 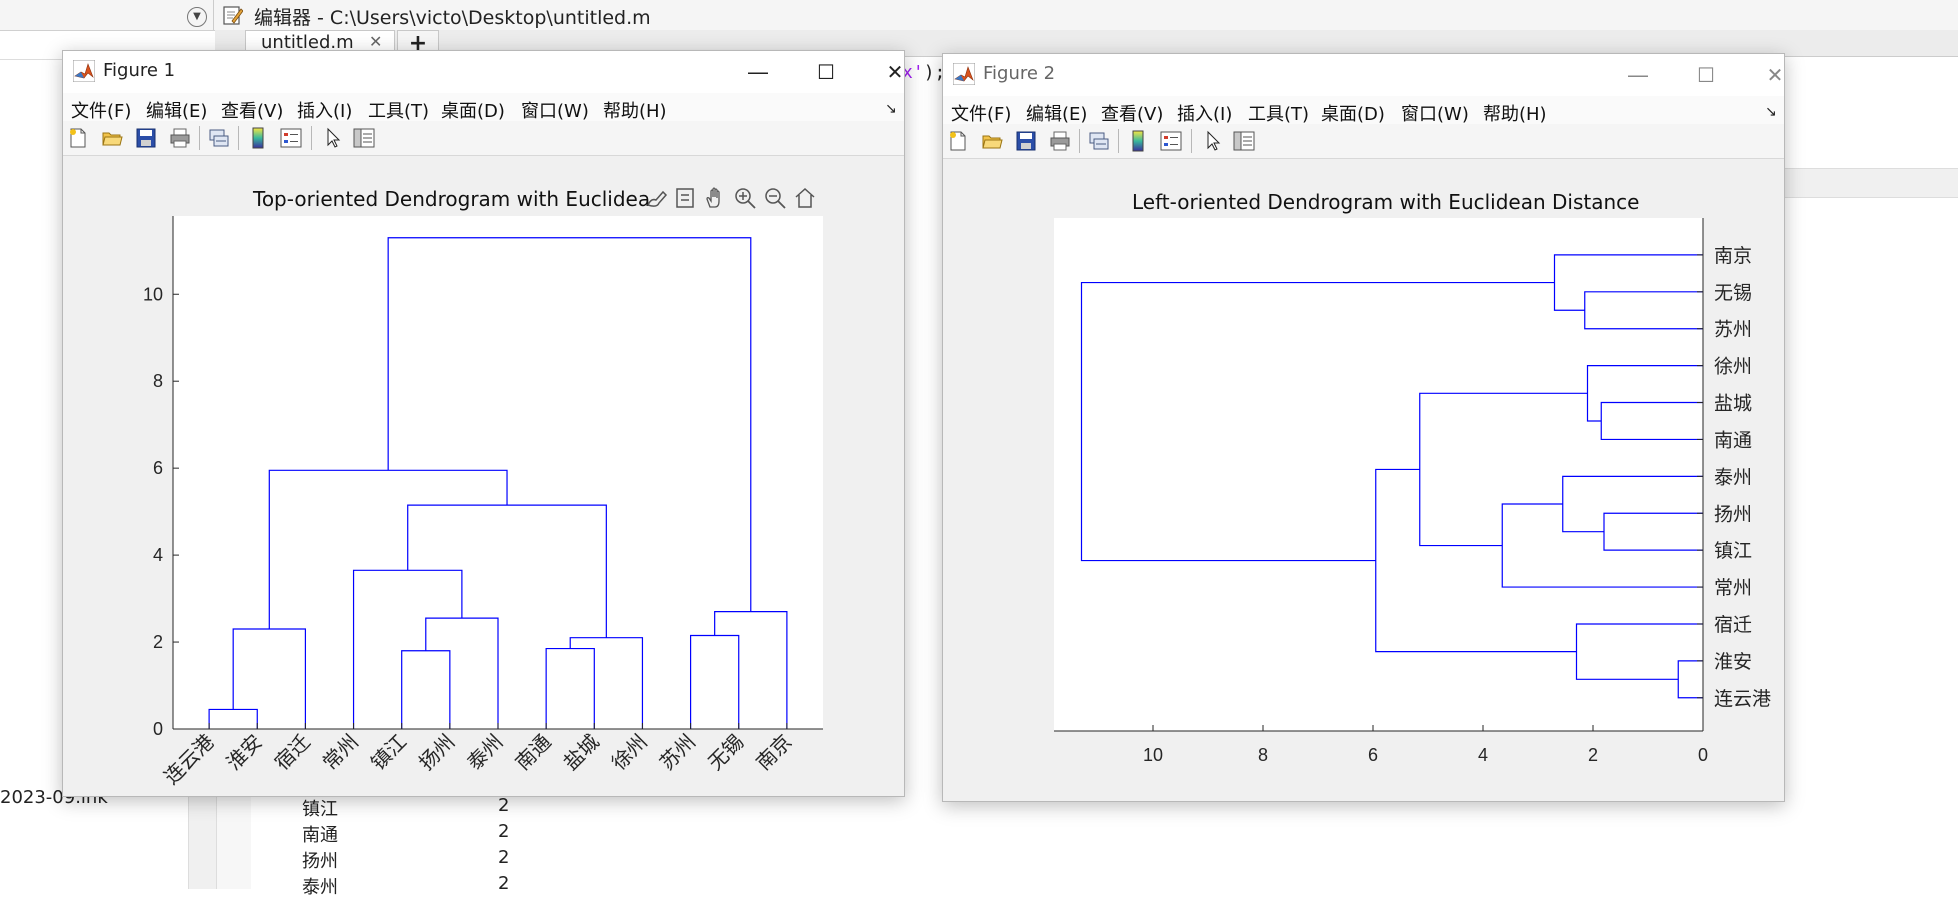 I want to click on x-tick-label: 南通, so click(x=532, y=752).